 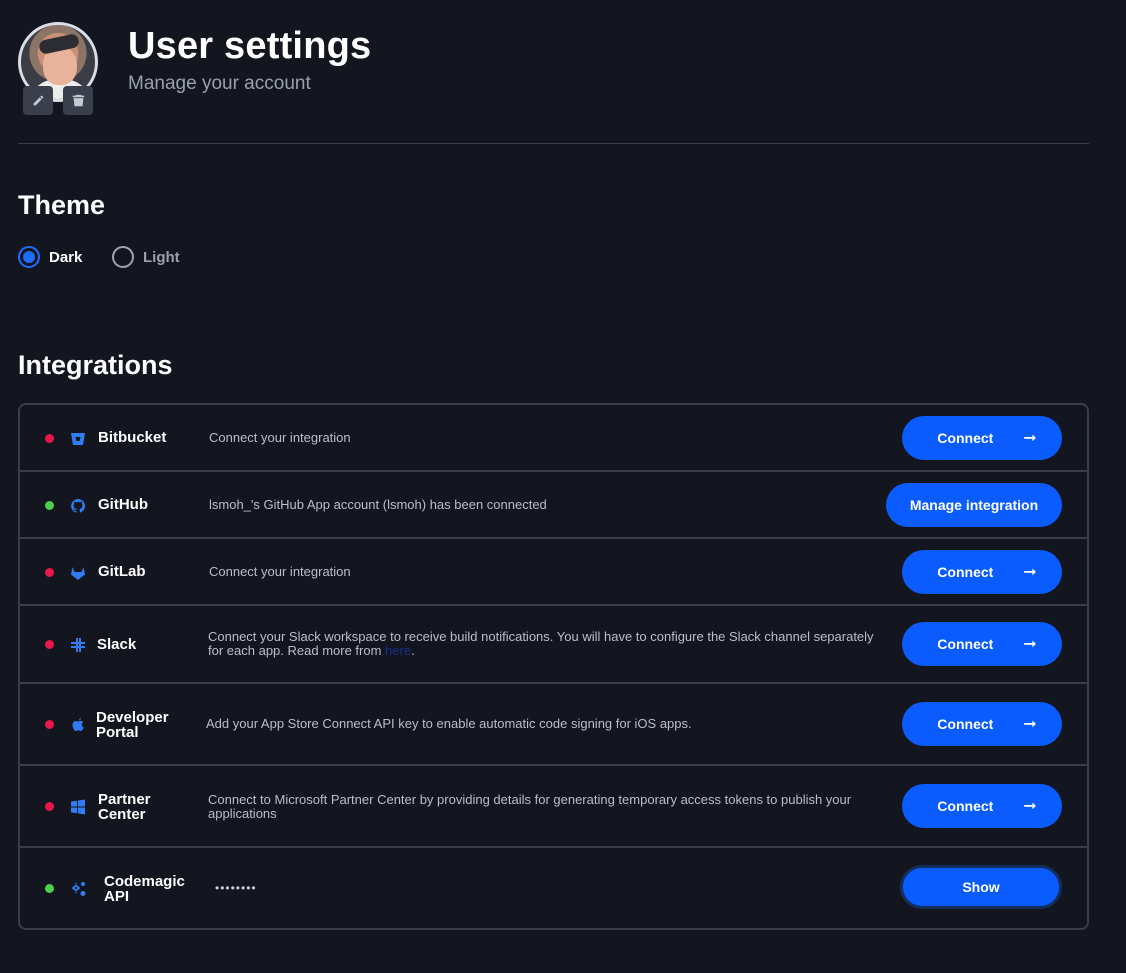 What do you see at coordinates (144, 889) in the screenshot?
I see `integration-name: Codemagic API` at bounding box center [144, 889].